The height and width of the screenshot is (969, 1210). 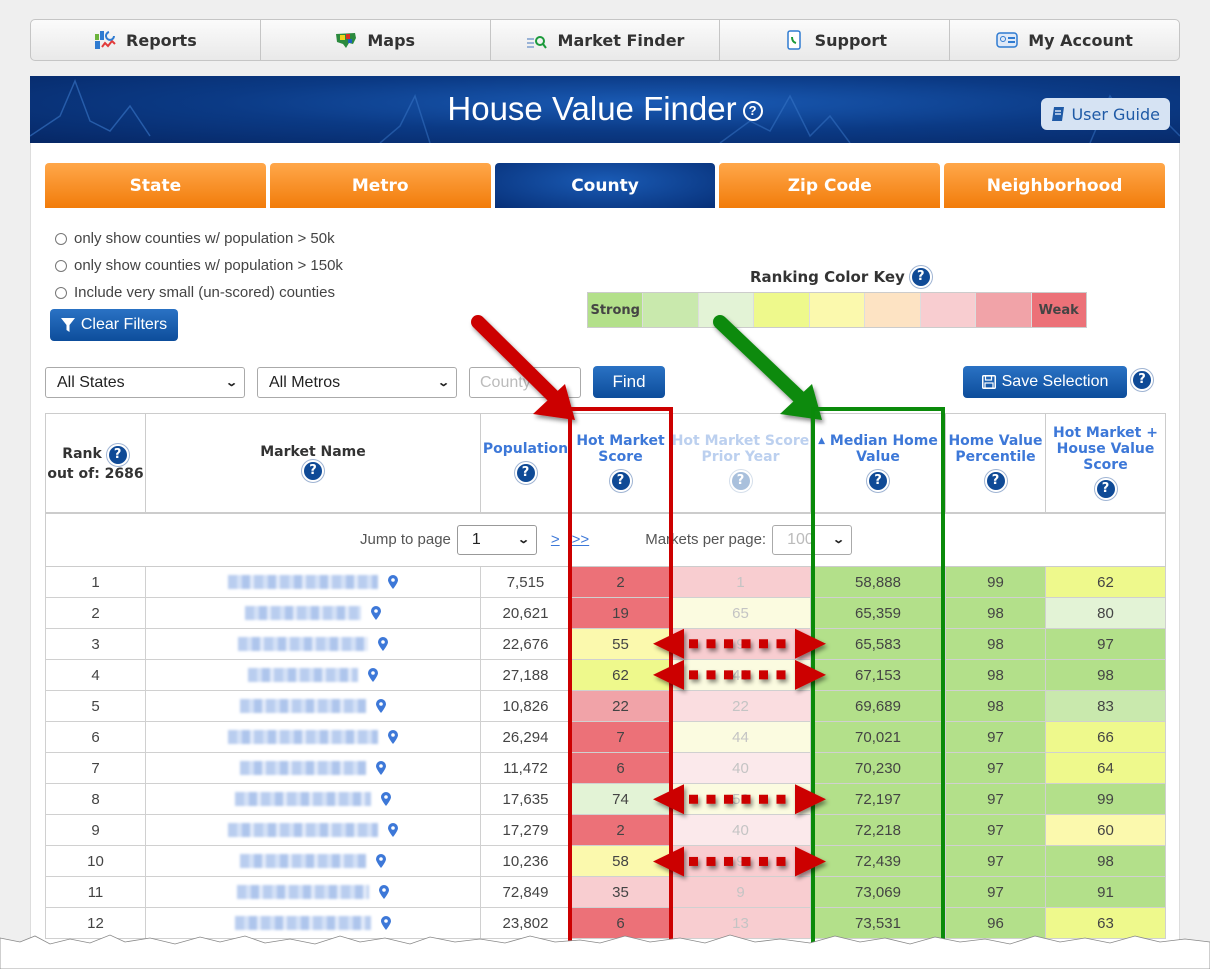 I want to click on rank-help-icon: ?, so click(x=117, y=454).